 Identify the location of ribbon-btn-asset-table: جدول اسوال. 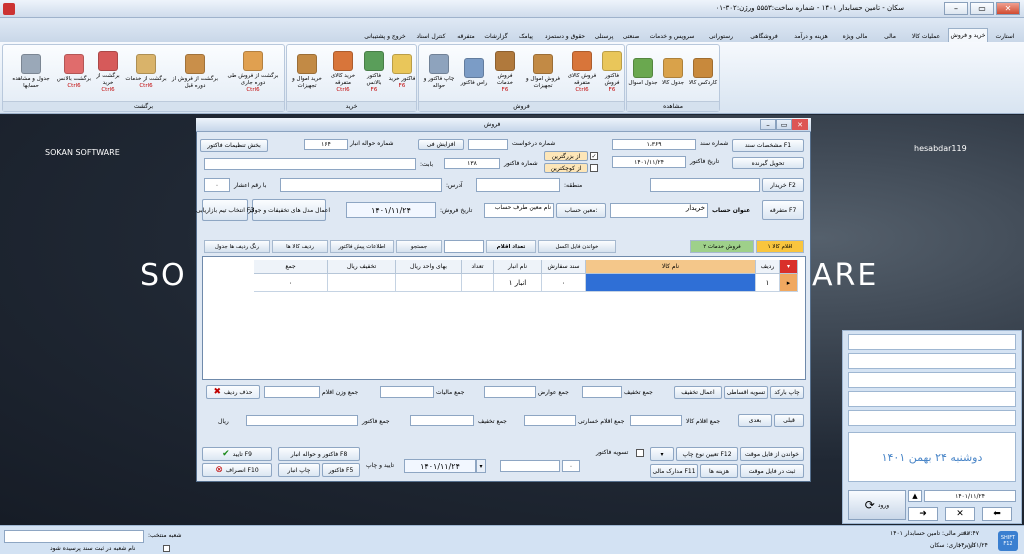
(643, 72).